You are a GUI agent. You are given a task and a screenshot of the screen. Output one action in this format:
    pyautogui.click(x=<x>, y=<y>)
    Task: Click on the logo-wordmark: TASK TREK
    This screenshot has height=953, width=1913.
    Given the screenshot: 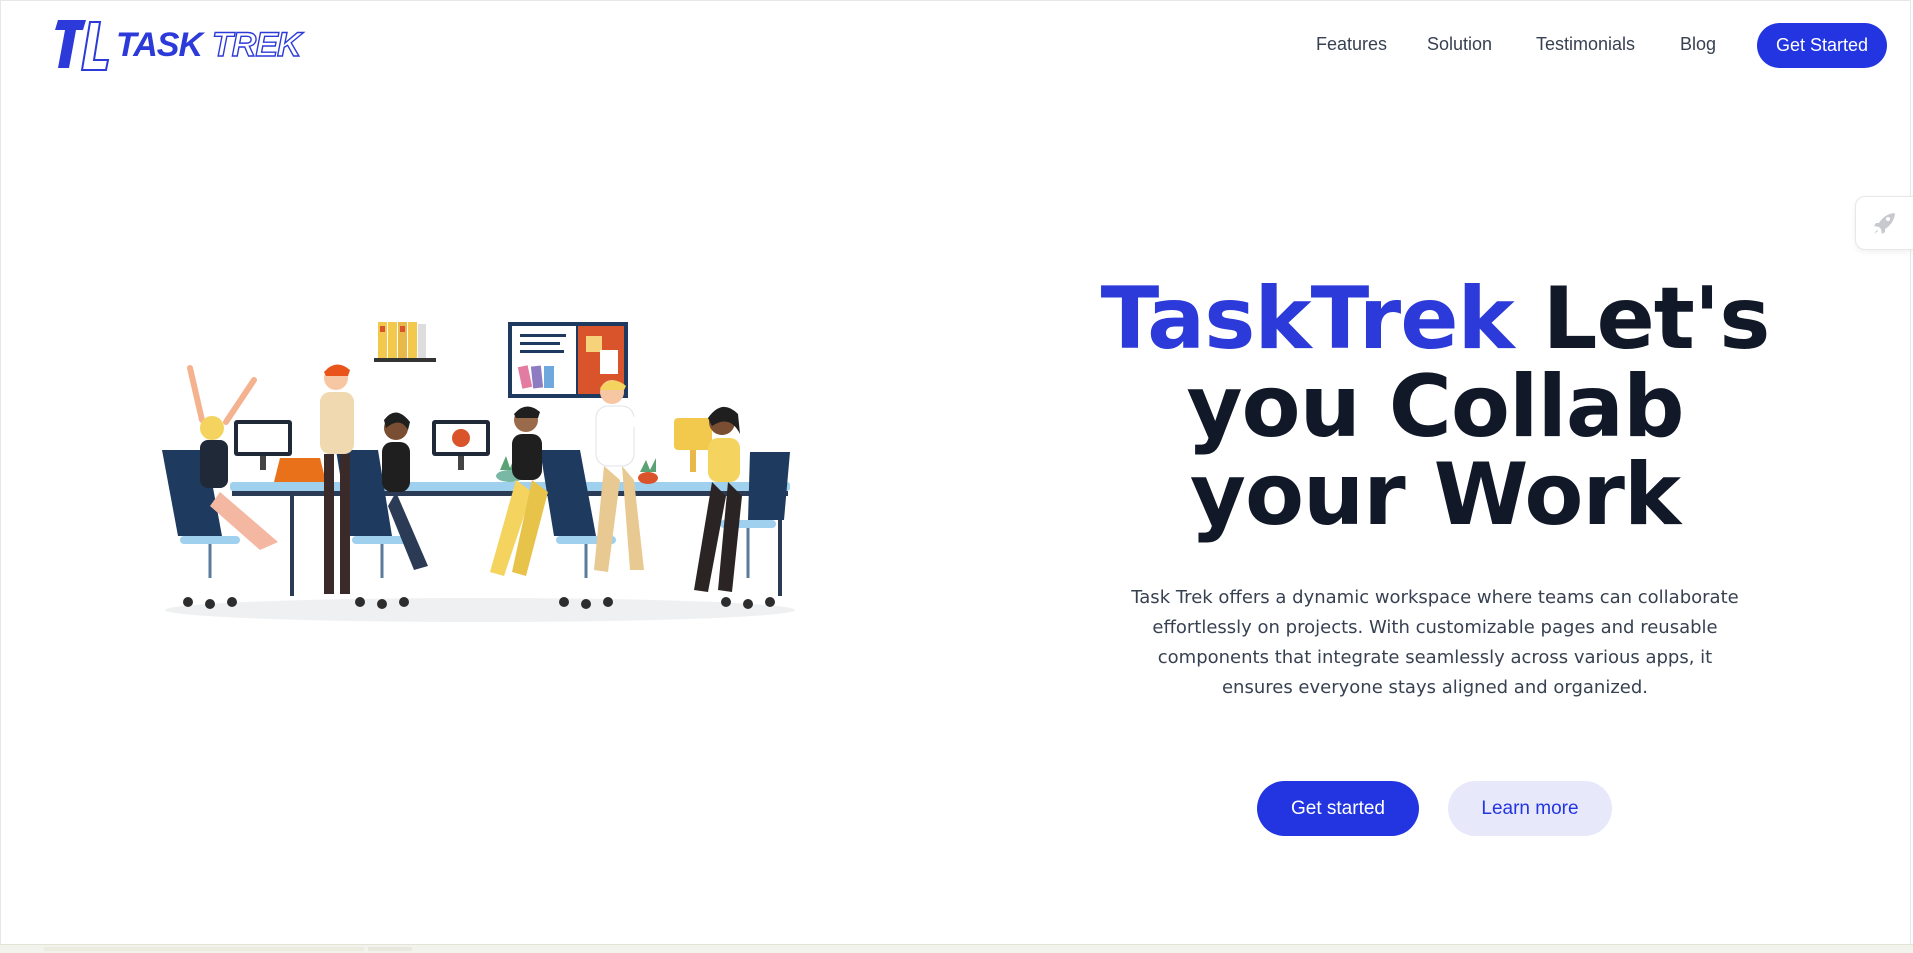 What is the action you would take?
    pyautogui.click(x=209, y=45)
    